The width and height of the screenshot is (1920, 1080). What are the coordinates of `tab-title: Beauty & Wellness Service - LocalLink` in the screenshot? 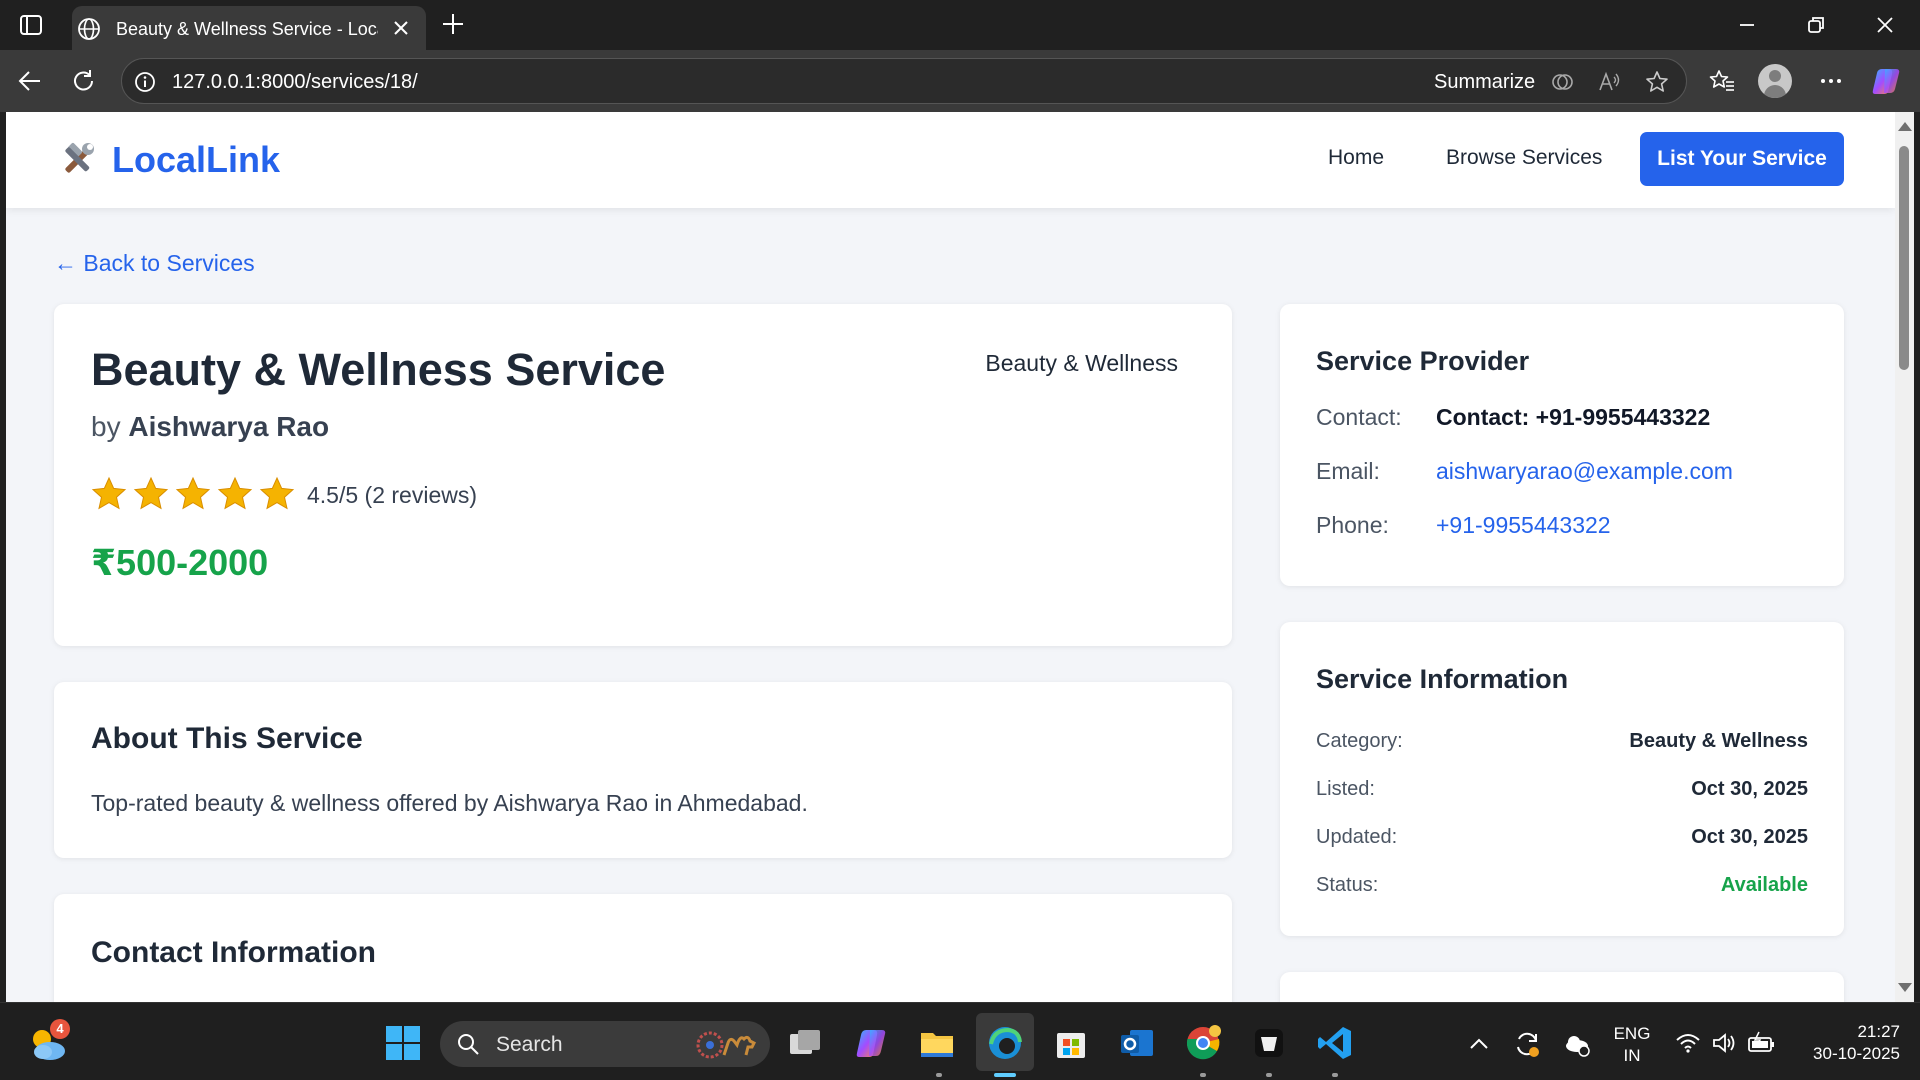 It's located at (247, 29).